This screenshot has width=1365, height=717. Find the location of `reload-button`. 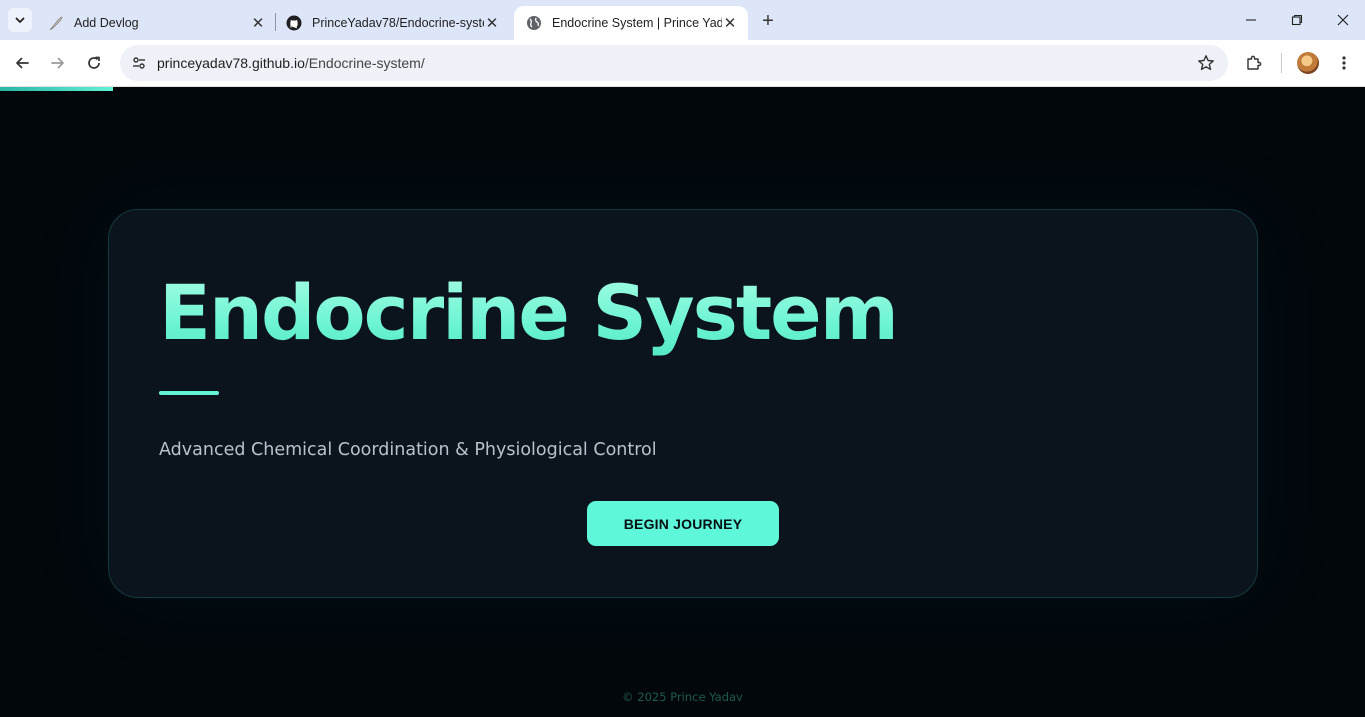

reload-button is located at coordinates (94, 63).